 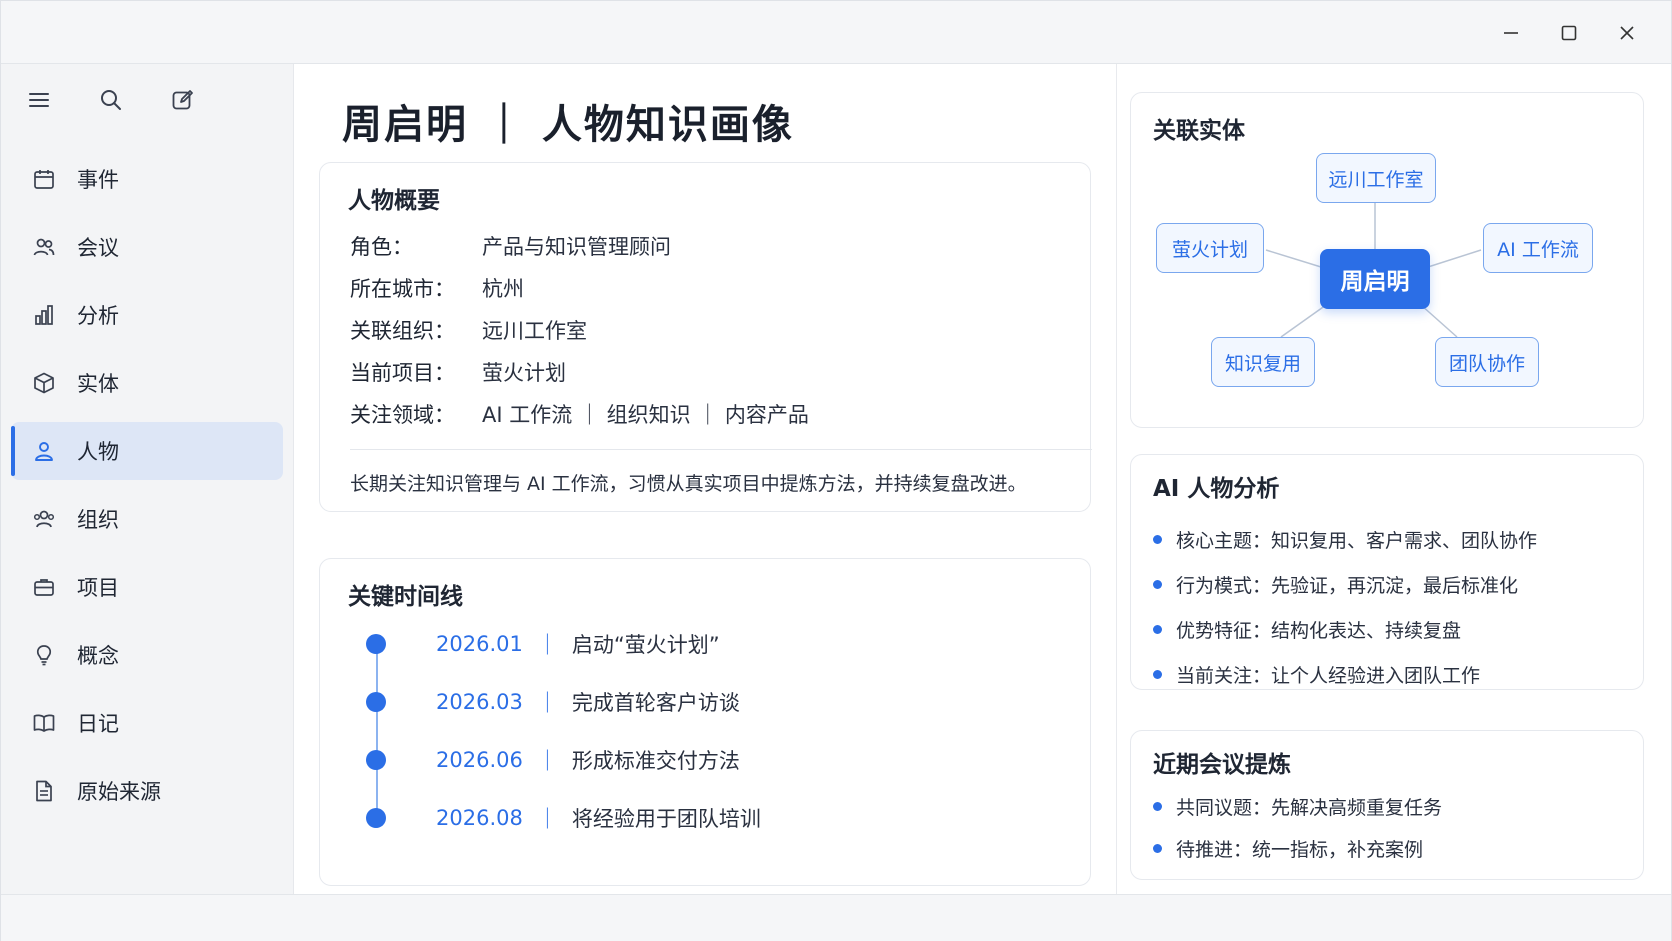 I want to click on list-item: 当前关注：让个人经验进入团队工作, so click(x=1345, y=674).